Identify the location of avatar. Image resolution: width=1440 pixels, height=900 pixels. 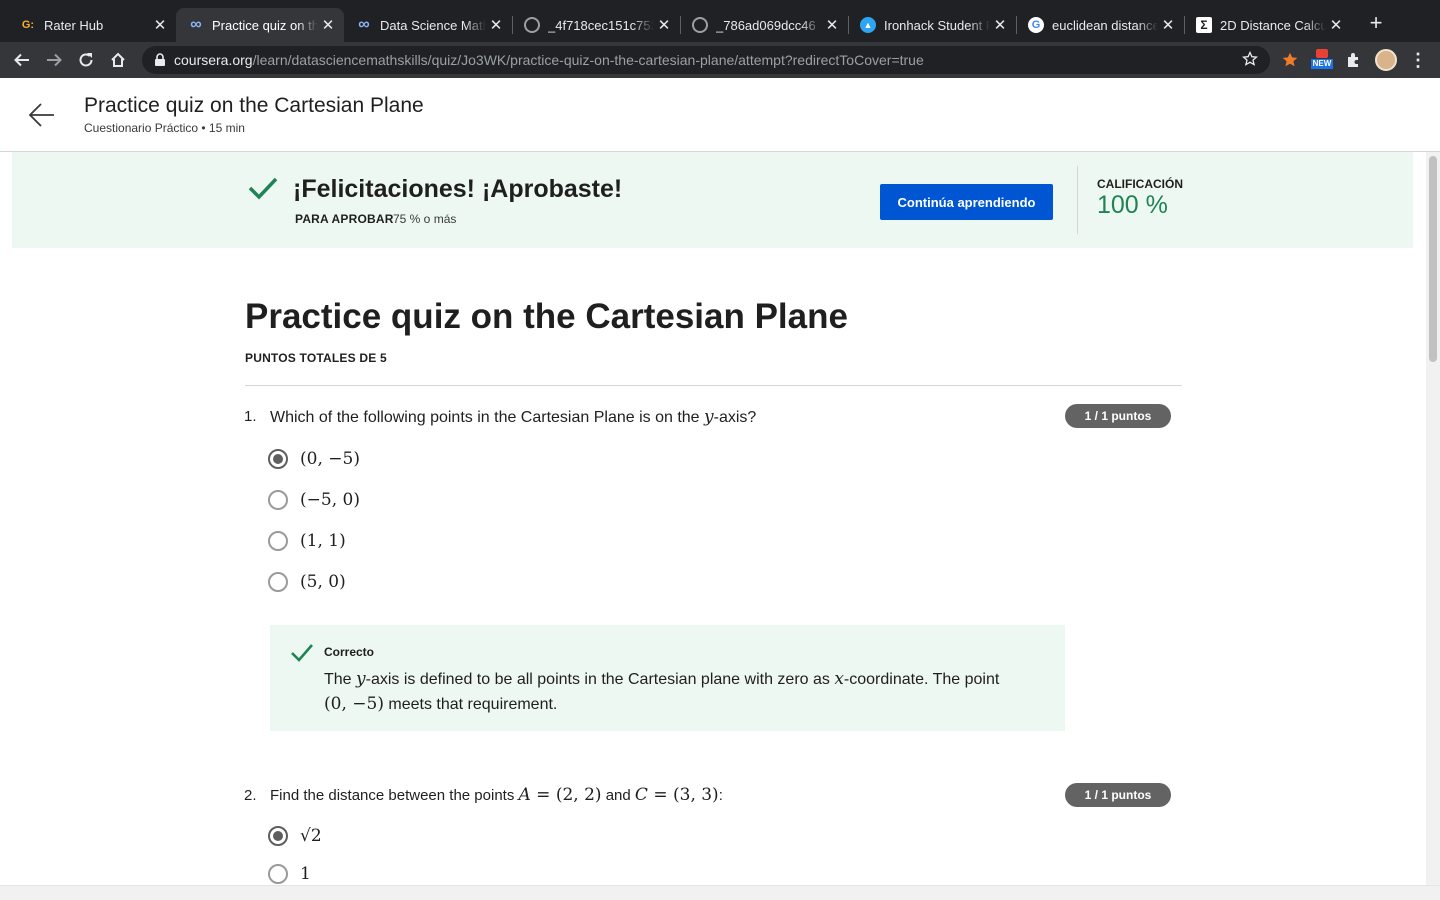
(1386, 60).